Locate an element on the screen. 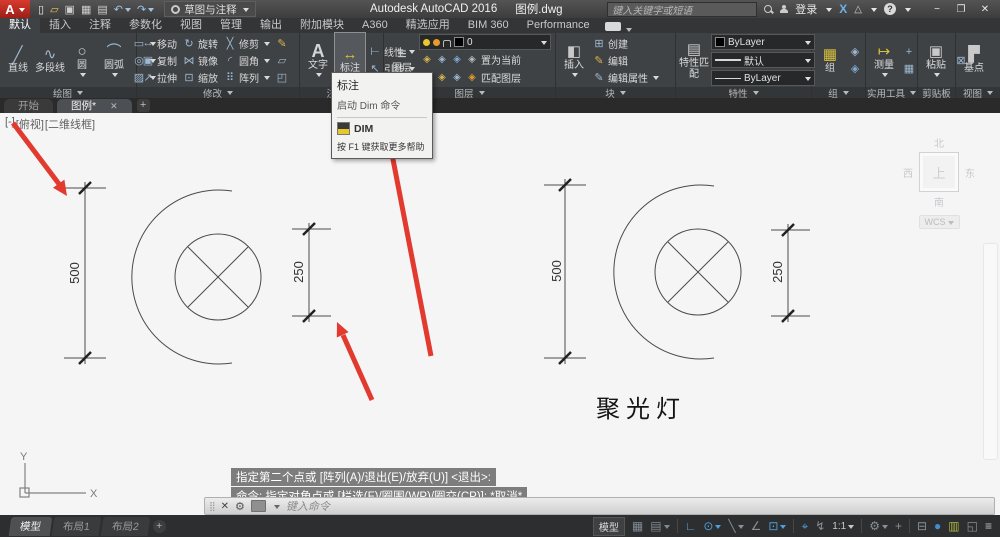  measure-button: ↦ 测量 is located at coordinates (884, 60).